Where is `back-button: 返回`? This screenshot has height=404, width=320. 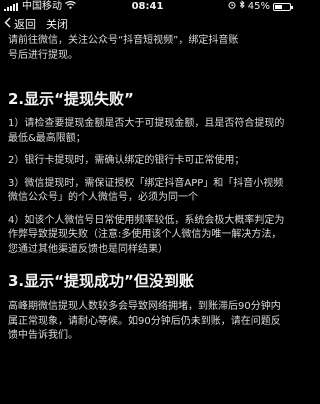
back-button: 返回 is located at coordinates (20, 25).